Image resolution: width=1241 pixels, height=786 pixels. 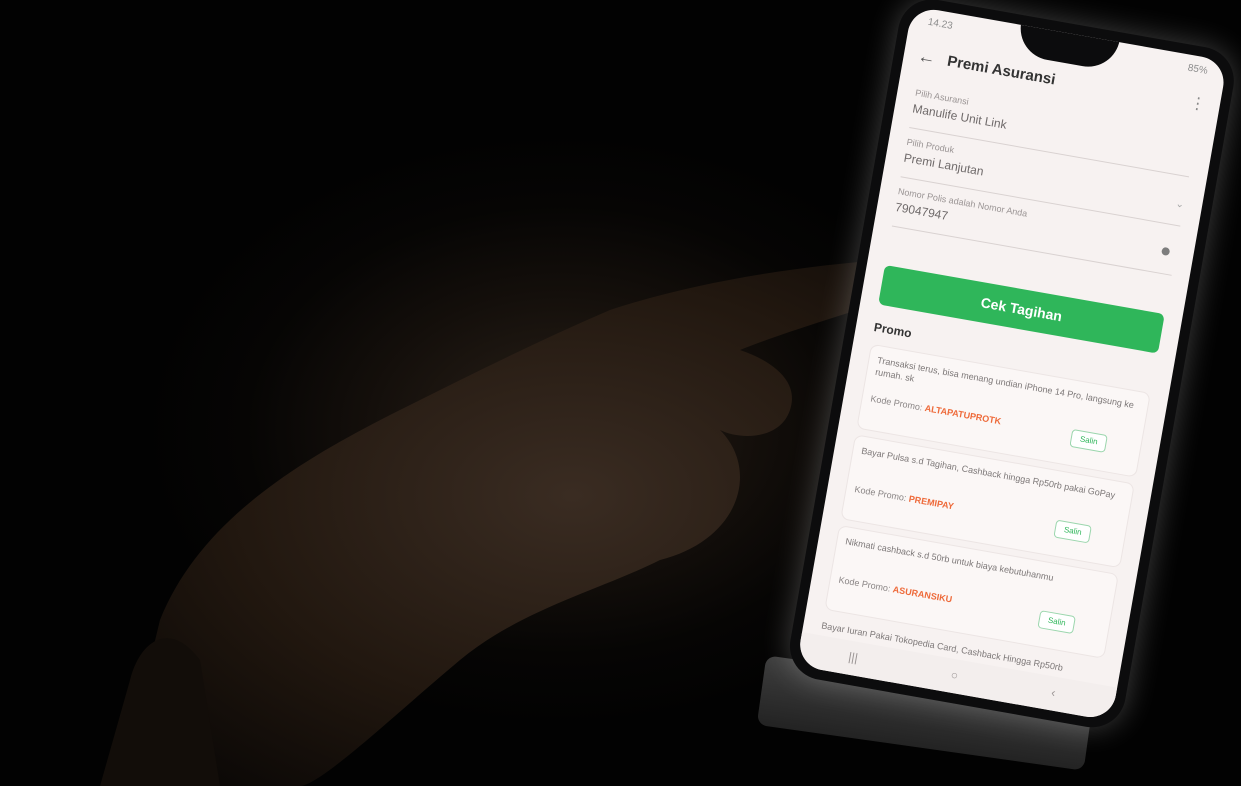 I want to click on promo-code: ALTAPATUPROTK, so click(x=963, y=415).